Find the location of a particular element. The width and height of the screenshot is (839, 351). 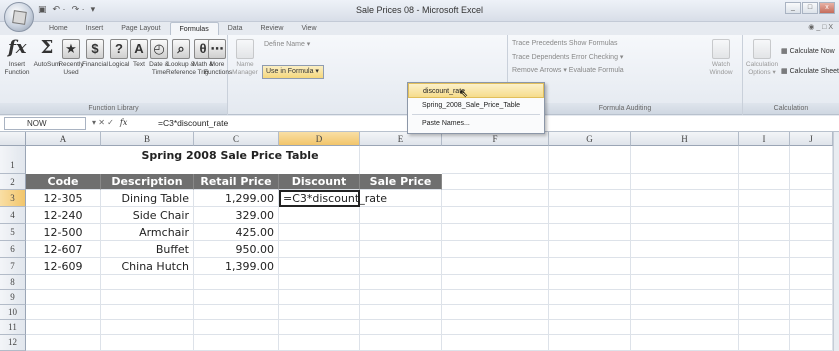

cell-a7: 12-609 is located at coordinates (63, 266).